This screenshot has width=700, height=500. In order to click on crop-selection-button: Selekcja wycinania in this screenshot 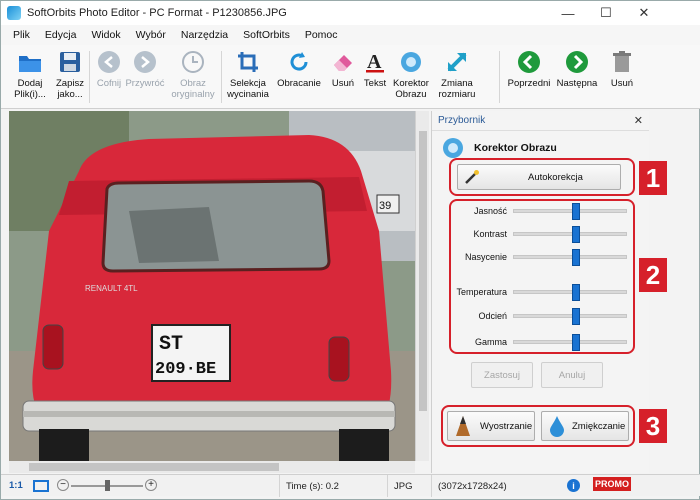, I will do `click(248, 74)`.